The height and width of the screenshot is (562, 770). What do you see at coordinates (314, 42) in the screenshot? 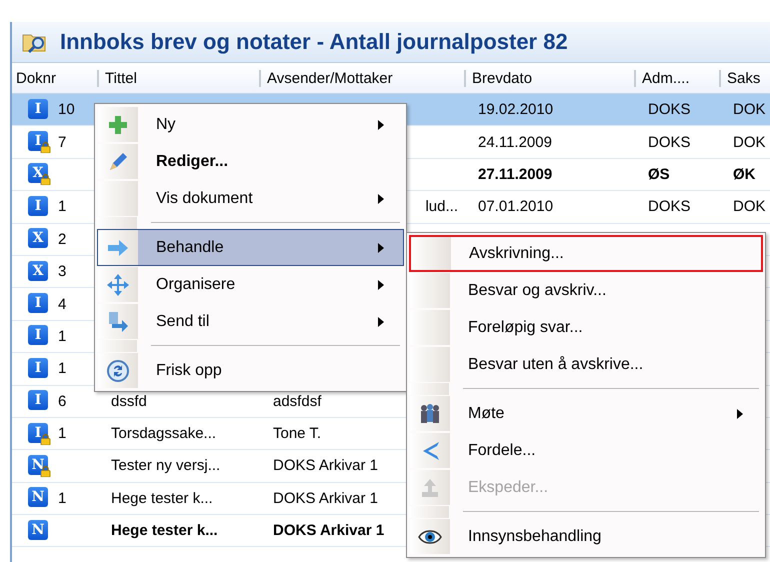
I see `window-title: Innboks brev og notater - Antall journalposter 82` at bounding box center [314, 42].